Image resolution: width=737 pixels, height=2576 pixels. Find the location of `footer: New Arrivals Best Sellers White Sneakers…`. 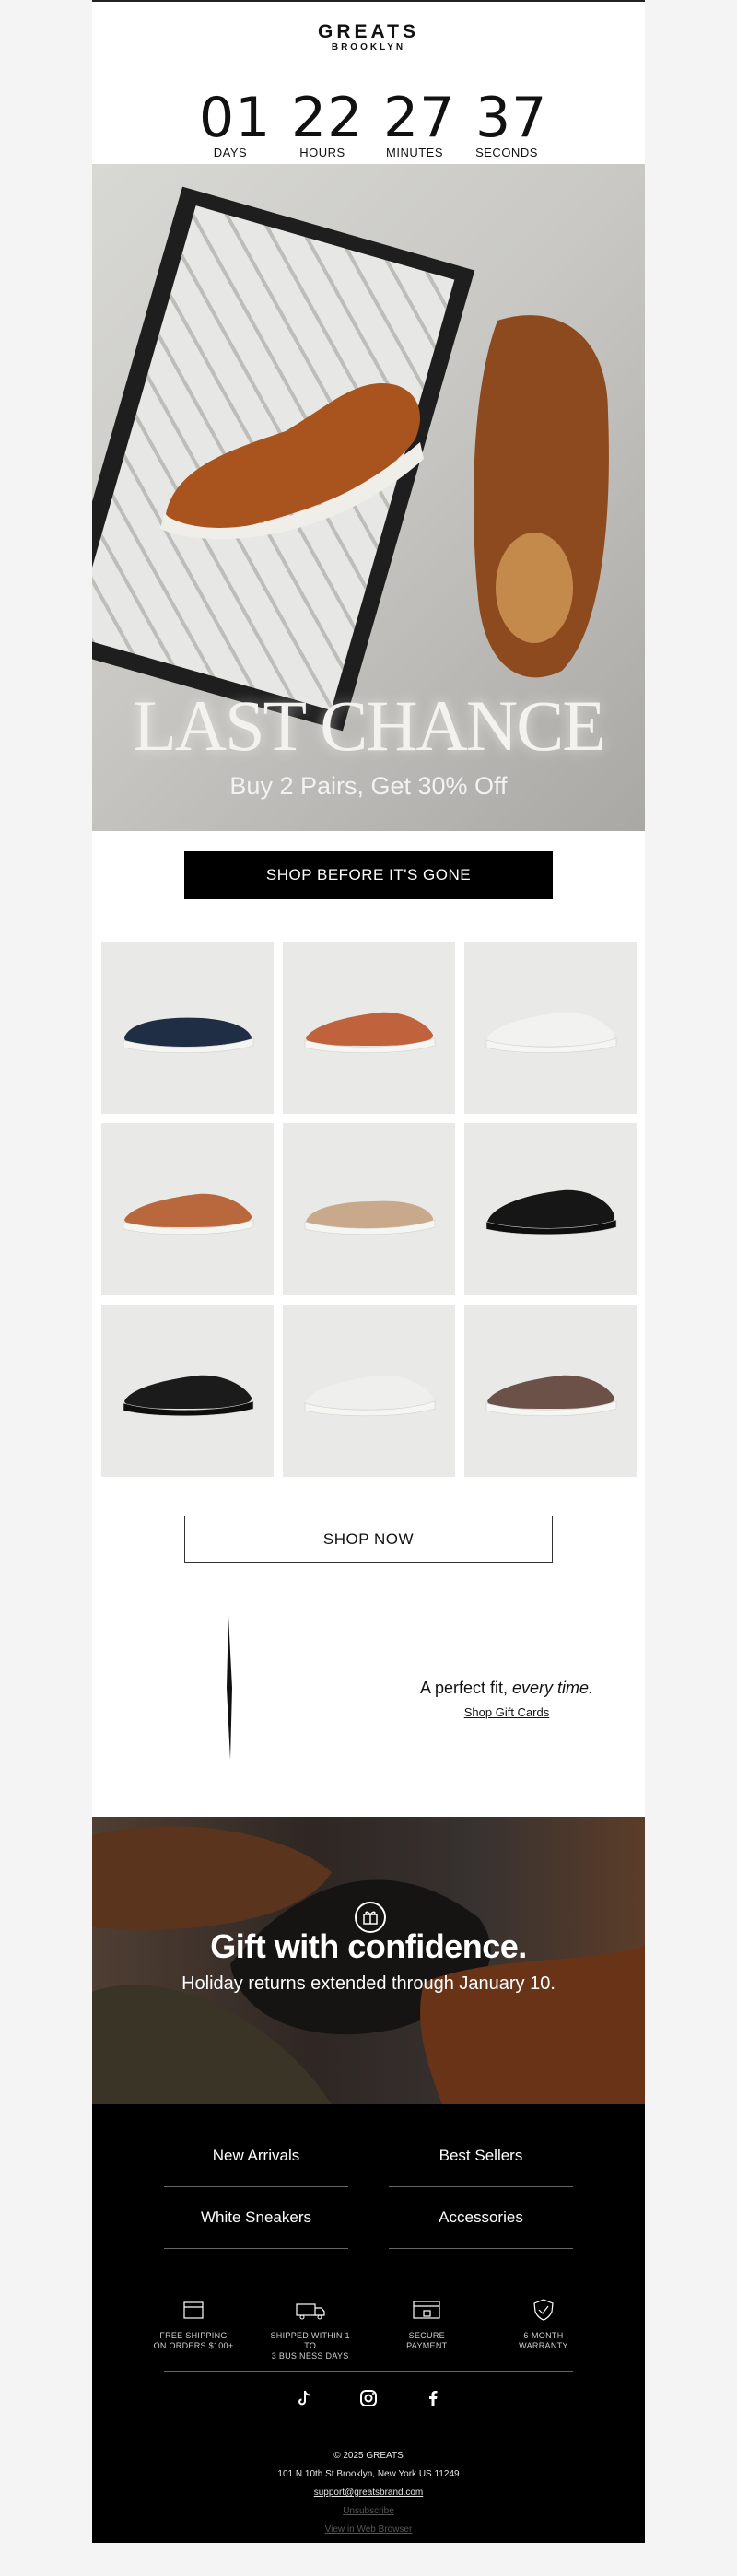

footer: New Arrivals Best Sellers White Sneakers… is located at coordinates (368, 2323).